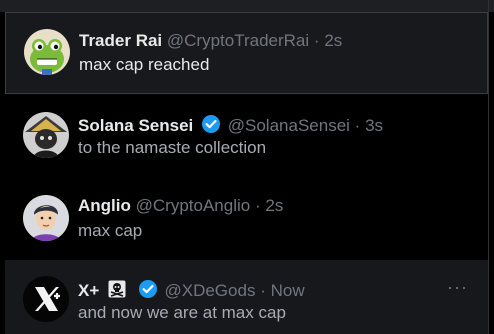  Describe the element at coordinates (46, 218) in the screenshot. I see `person-avatar-icon` at that location.